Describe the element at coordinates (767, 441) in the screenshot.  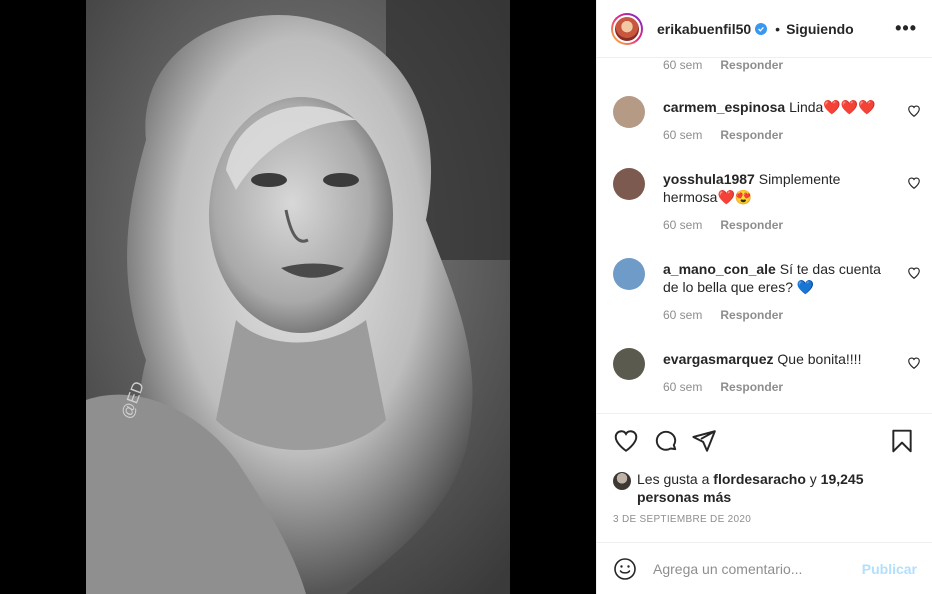
I see `post-actions` at that location.